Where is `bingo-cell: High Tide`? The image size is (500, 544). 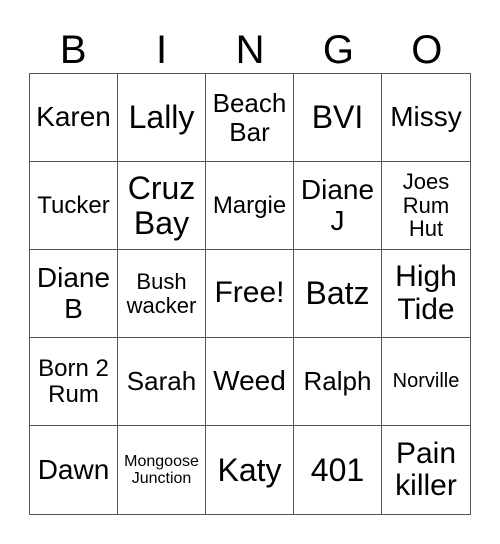 bingo-cell: High Tide is located at coordinates (426, 294).